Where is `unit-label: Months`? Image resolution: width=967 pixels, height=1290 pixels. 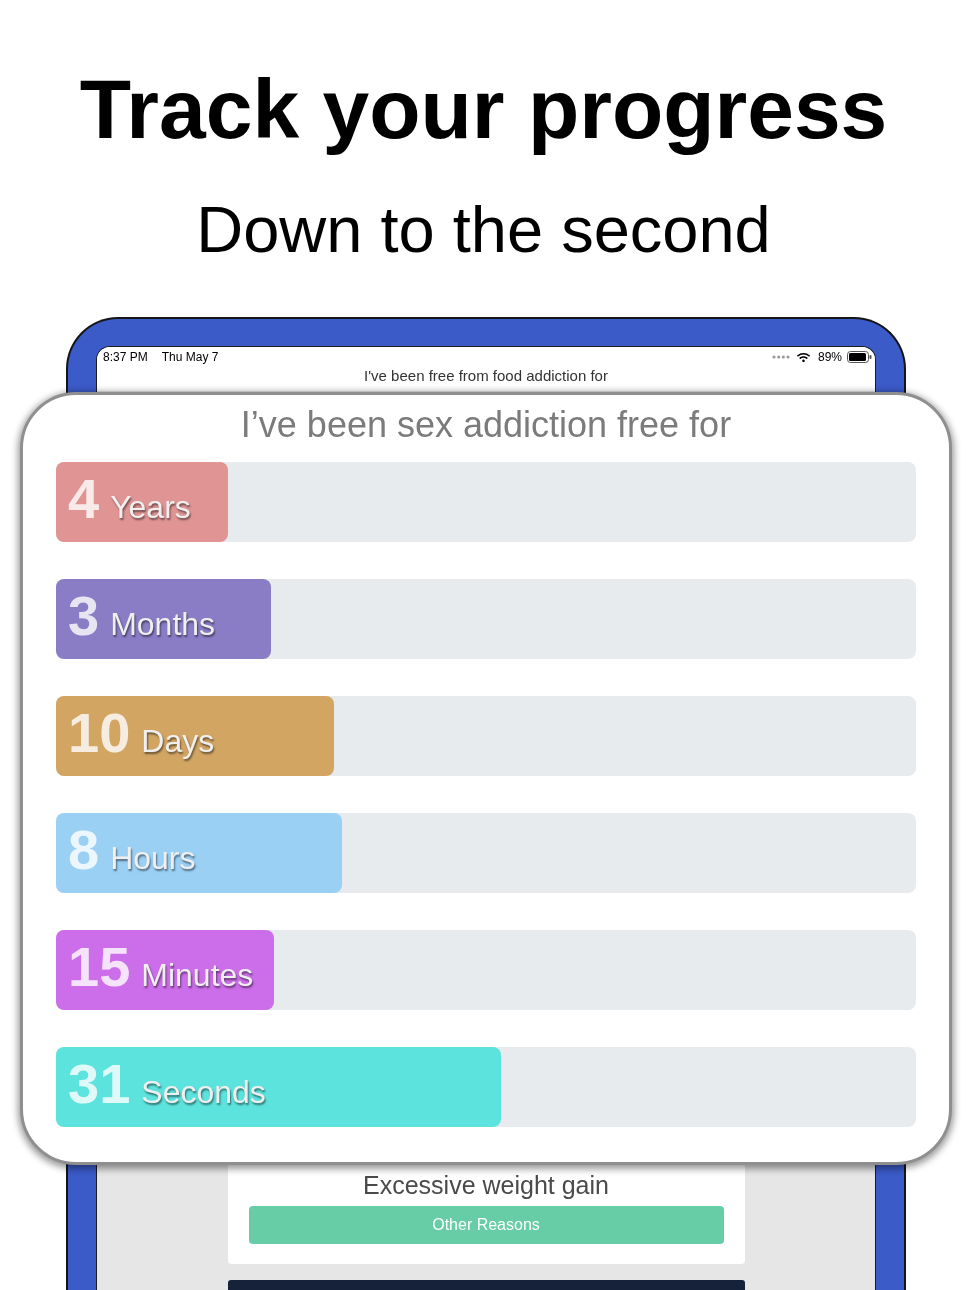
unit-label: Months is located at coordinates (163, 624).